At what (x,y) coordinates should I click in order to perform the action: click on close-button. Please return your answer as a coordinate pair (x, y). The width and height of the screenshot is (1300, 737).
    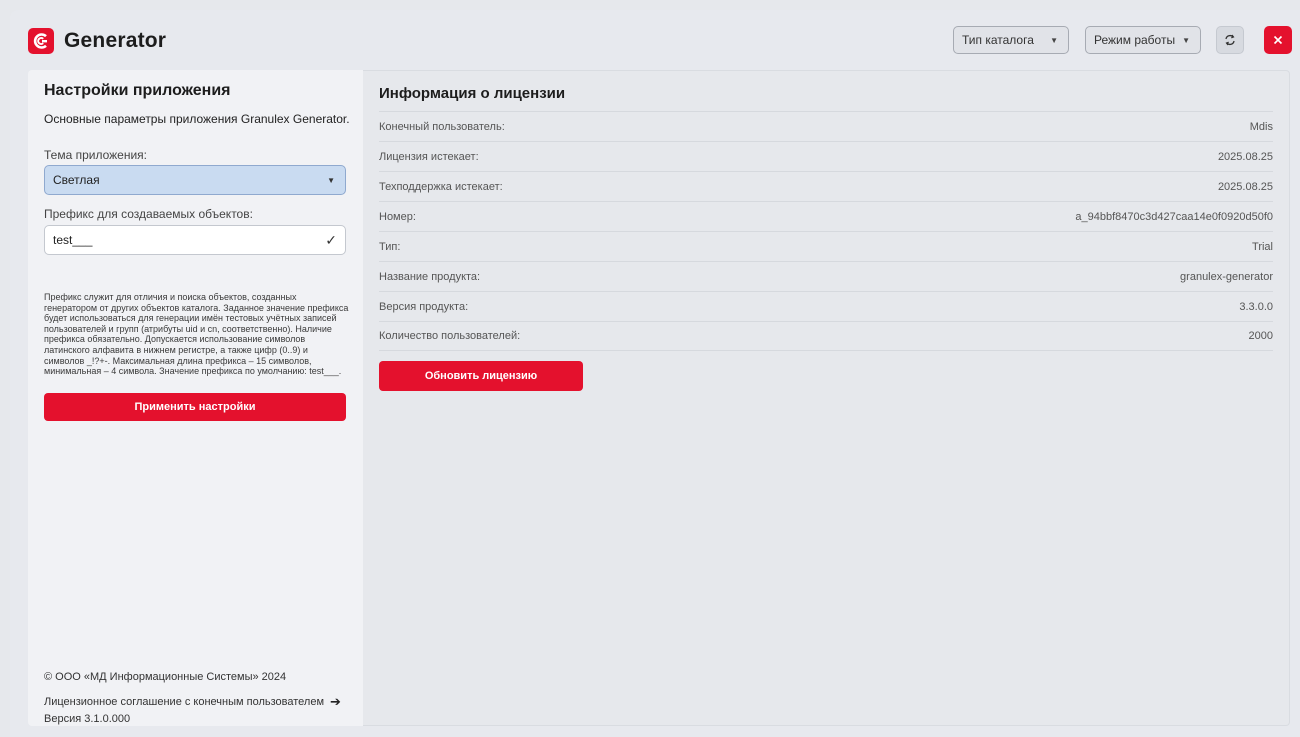
    Looking at the image, I should click on (1278, 40).